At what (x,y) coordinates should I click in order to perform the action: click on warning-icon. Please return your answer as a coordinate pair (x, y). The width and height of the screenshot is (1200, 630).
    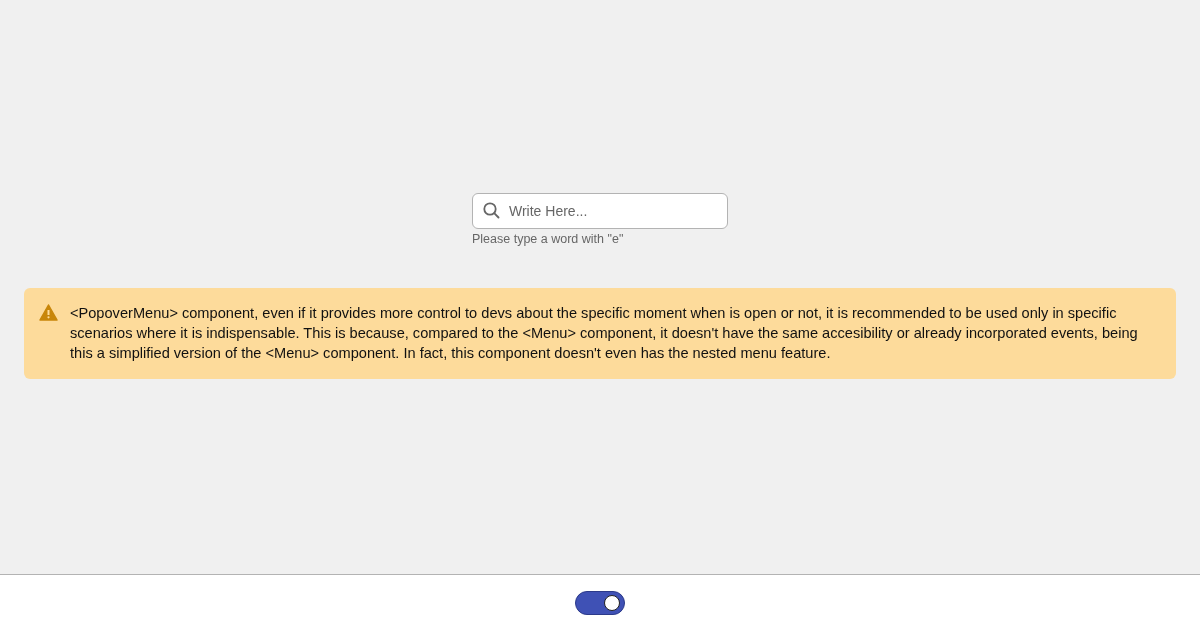
    Looking at the image, I should click on (48, 312).